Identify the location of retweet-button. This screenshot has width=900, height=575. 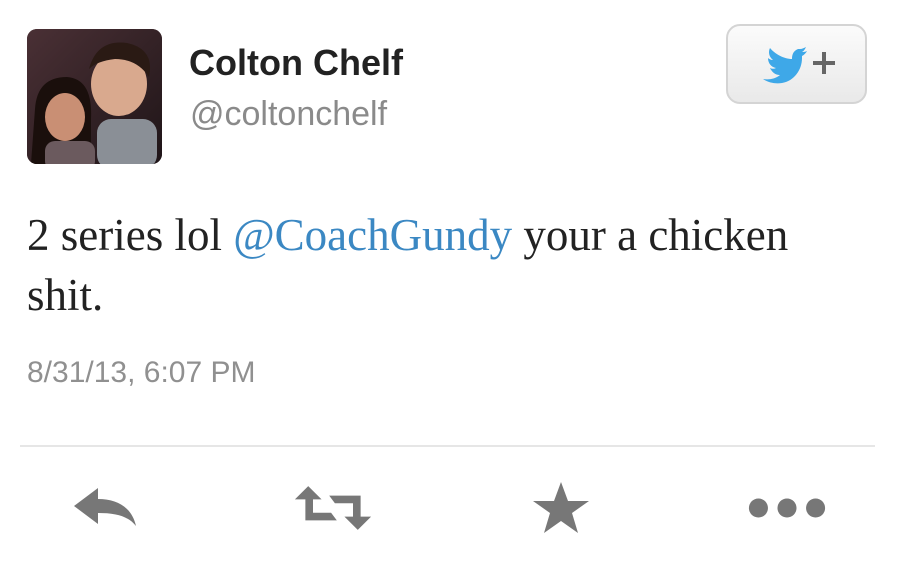
(333, 508).